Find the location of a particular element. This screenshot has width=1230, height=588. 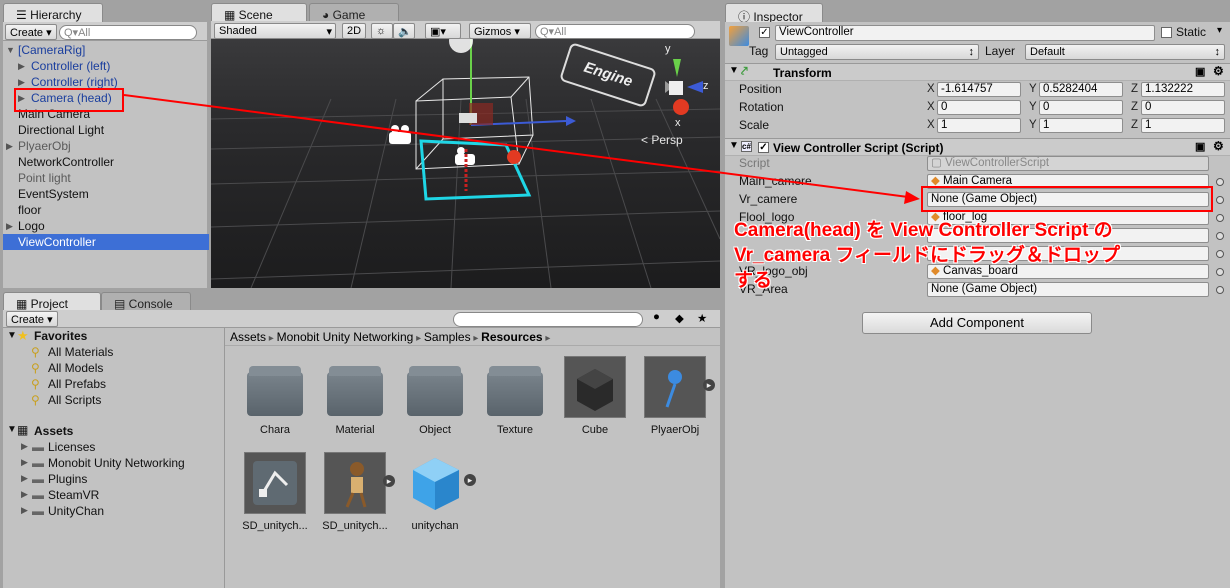

asset-tile: Material is located at coordinates (355, 396).